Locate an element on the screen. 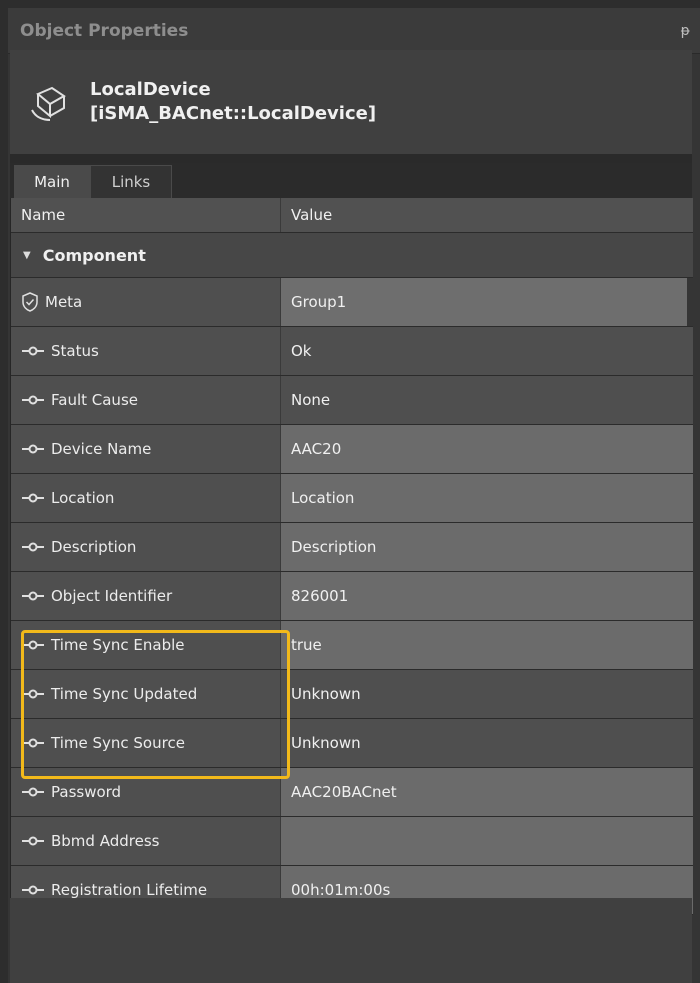 This screenshot has height=983, width=700. tab-links: Links is located at coordinates (131, 181).